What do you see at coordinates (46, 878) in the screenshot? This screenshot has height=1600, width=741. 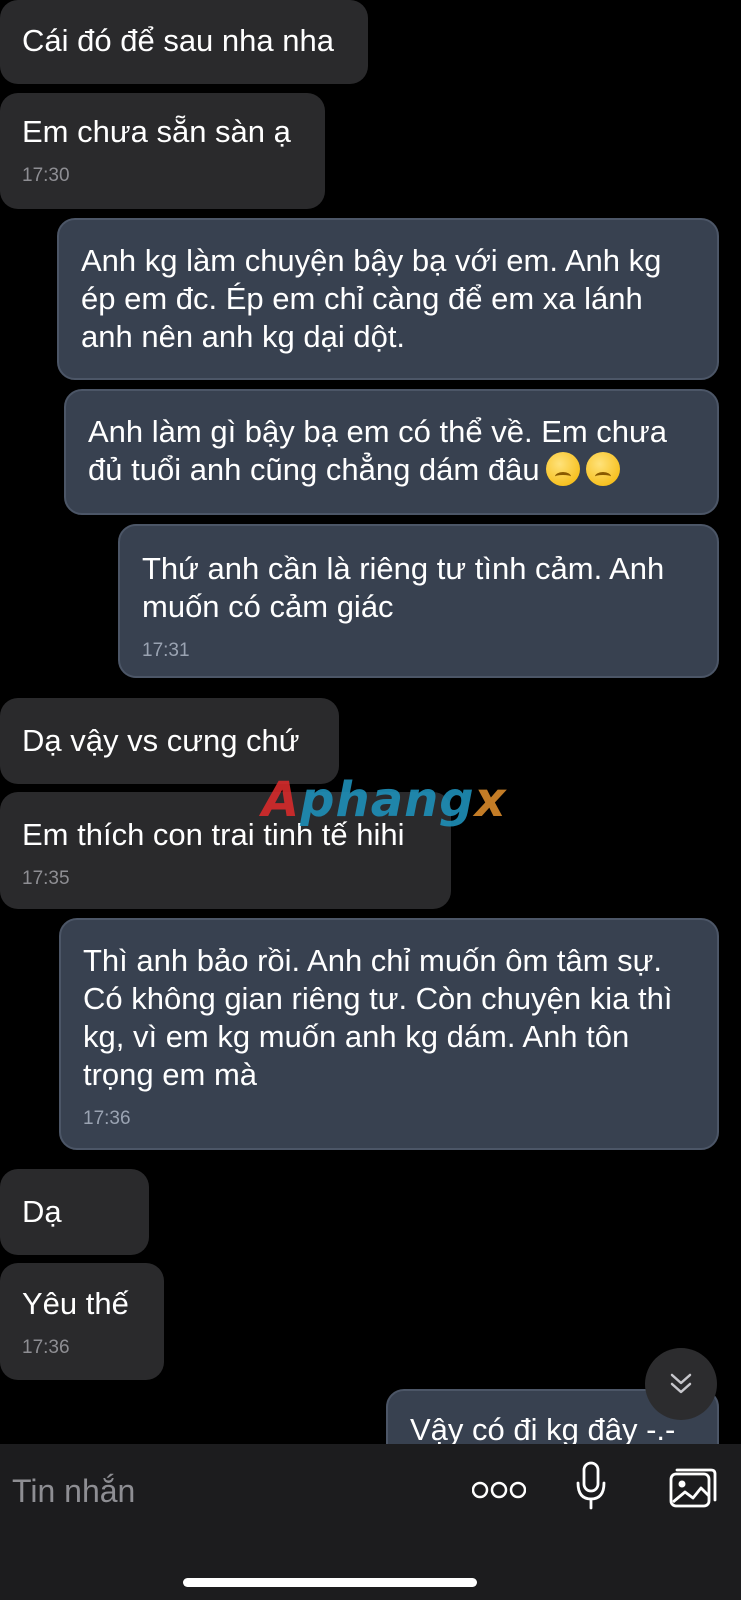 I see `message-time: 17:35` at bounding box center [46, 878].